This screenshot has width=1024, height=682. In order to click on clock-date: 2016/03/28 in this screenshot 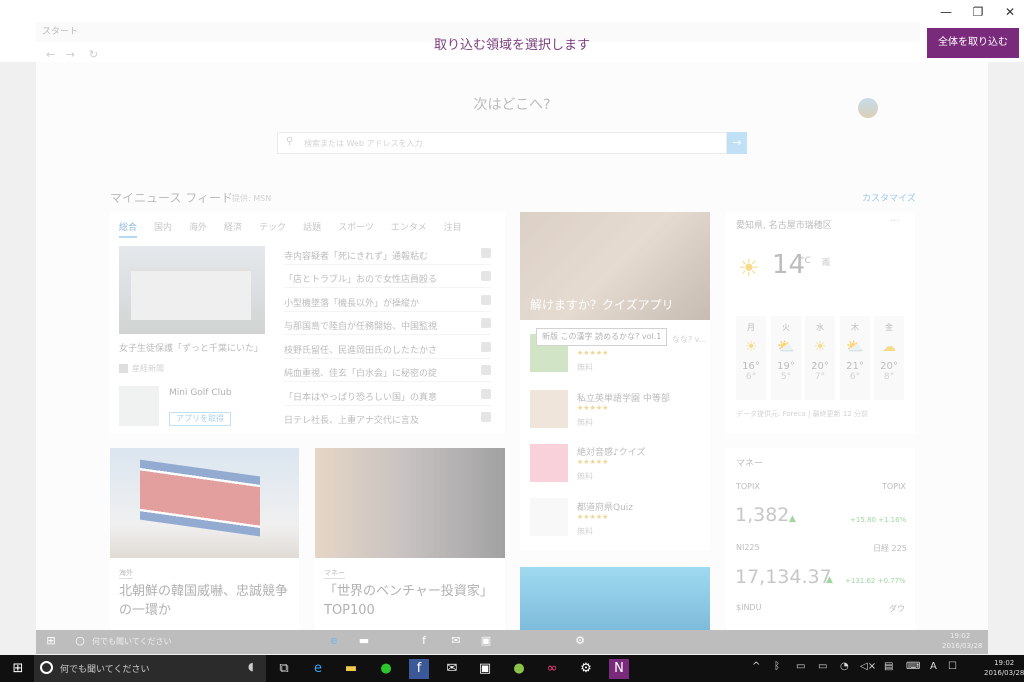, I will do `click(1004, 673)`.